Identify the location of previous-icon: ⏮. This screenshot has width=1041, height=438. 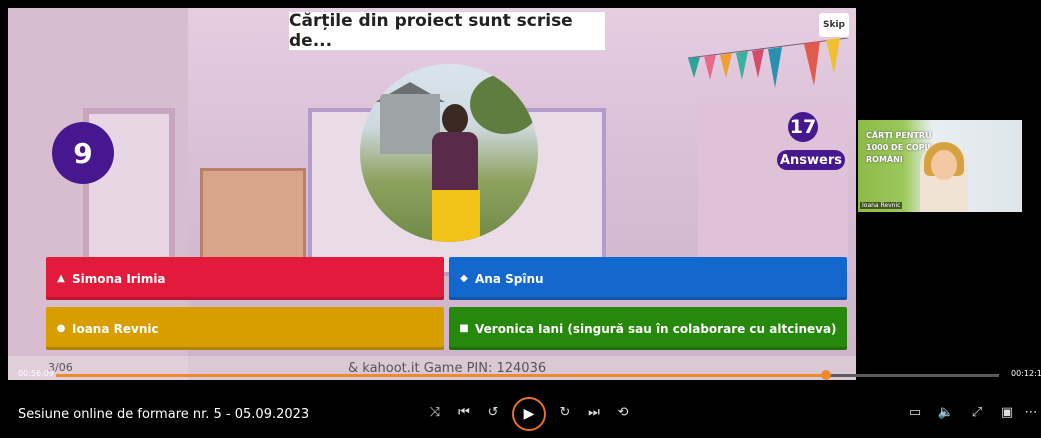
(464, 412).